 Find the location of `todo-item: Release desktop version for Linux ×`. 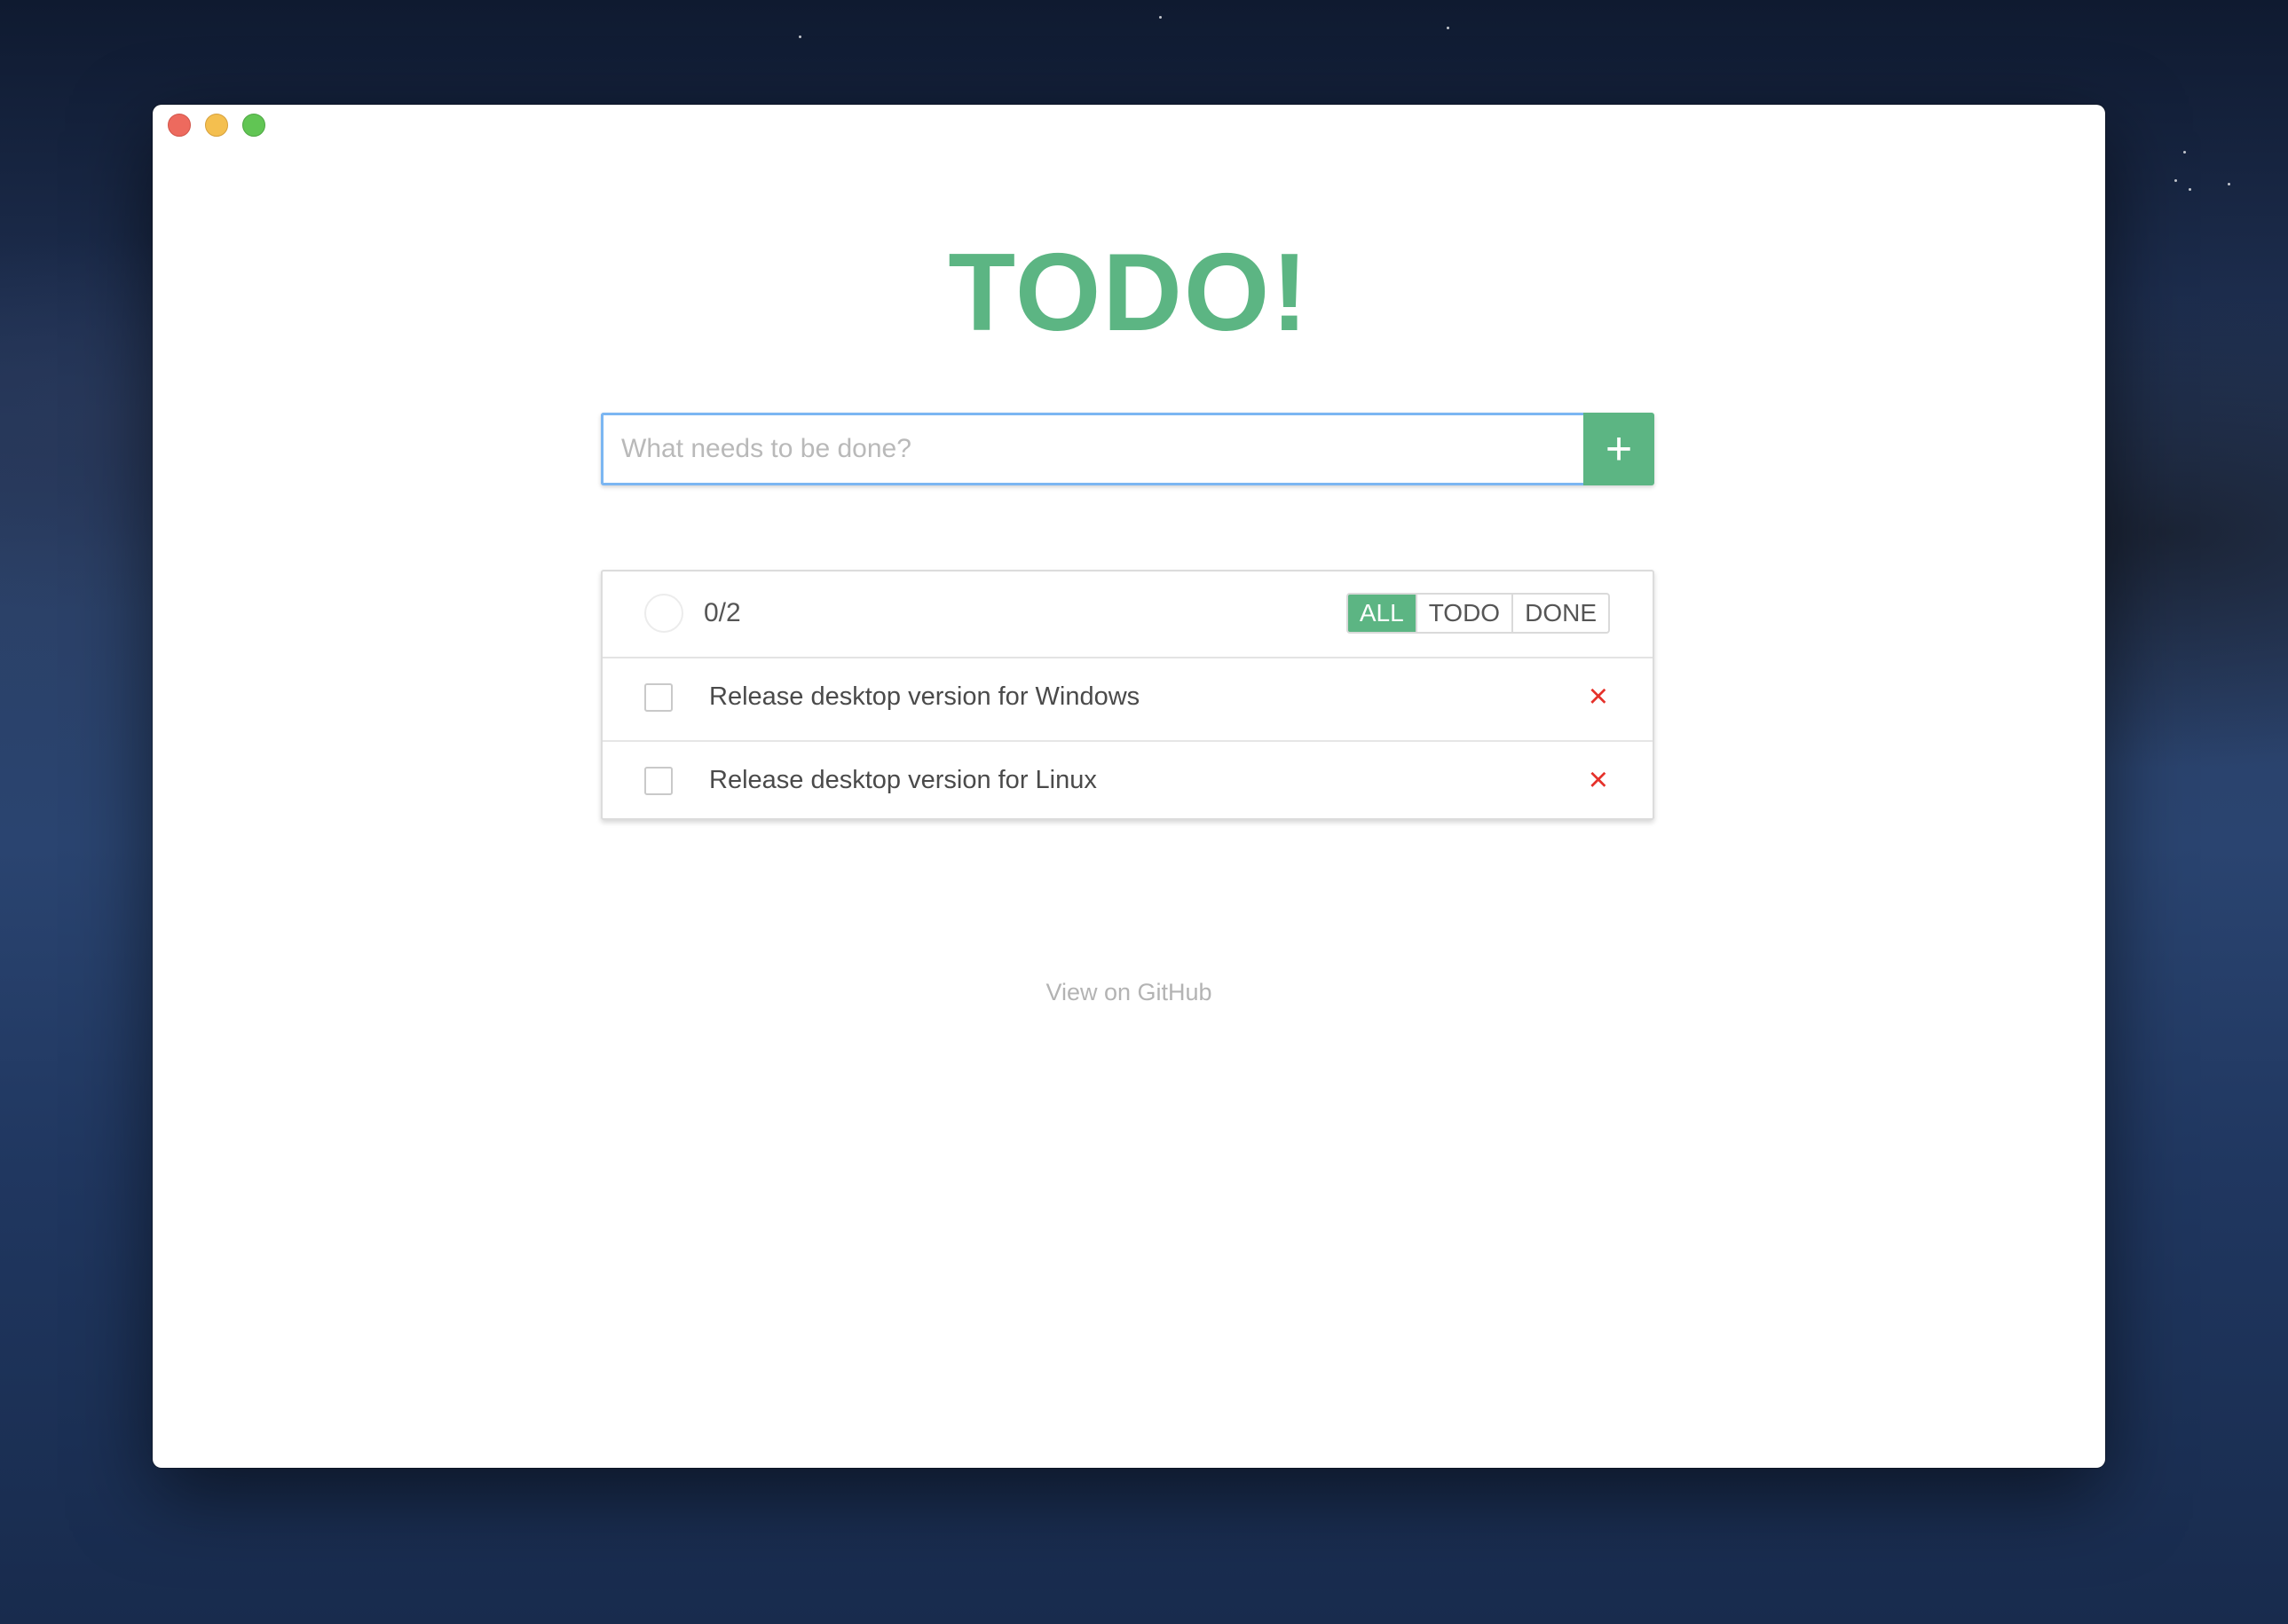

todo-item: Release desktop version for Linux × is located at coordinates (1128, 783).